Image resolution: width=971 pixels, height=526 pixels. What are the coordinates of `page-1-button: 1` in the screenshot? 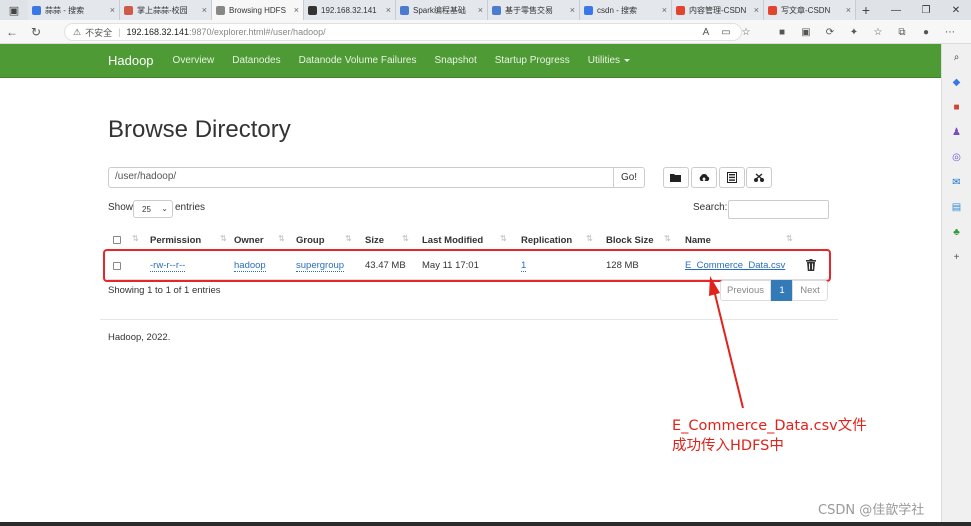 It's located at (782, 290).